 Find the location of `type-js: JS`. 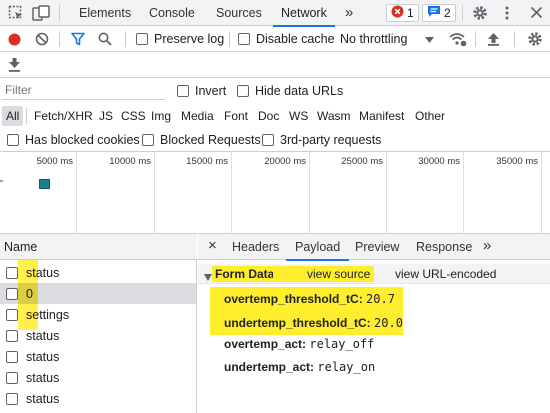

type-js: JS is located at coordinates (106, 116).